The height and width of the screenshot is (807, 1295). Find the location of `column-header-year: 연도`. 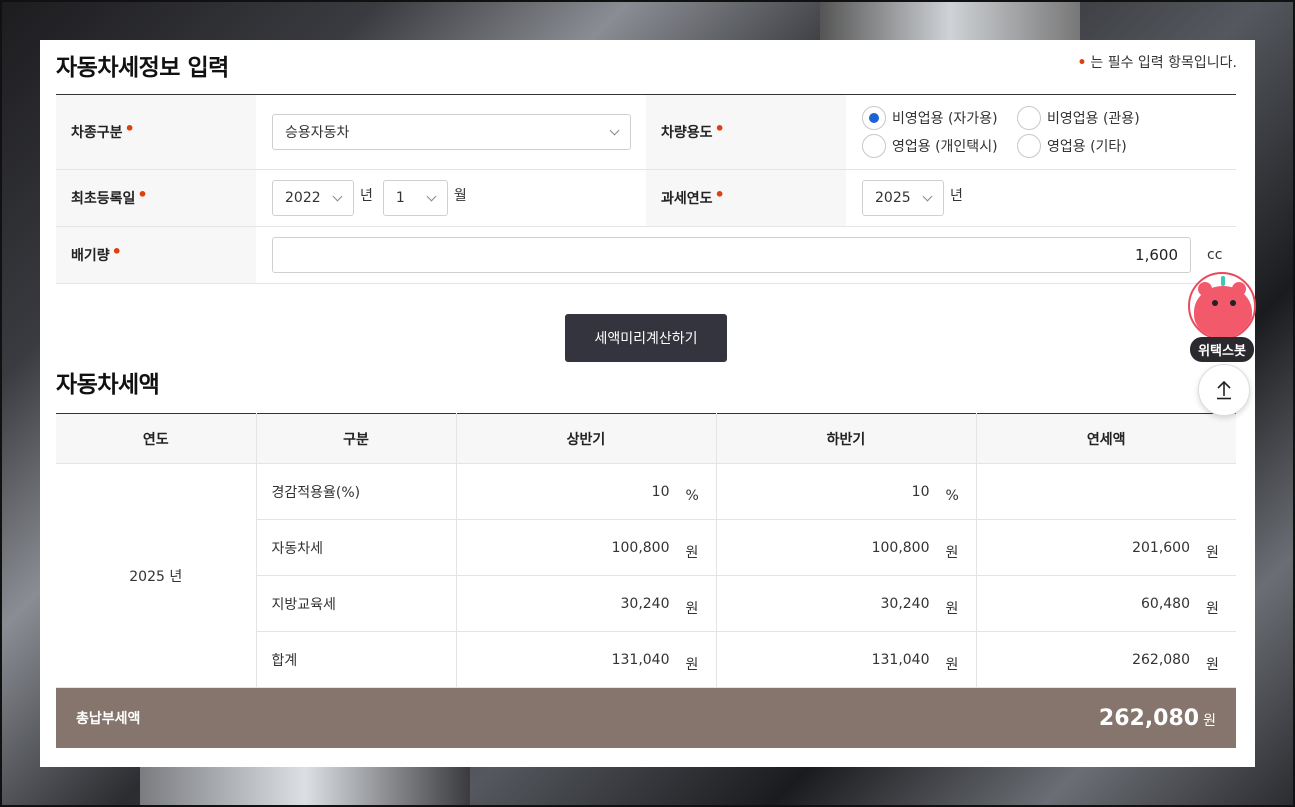

column-header-year: 연도 is located at coordinates (156, 438).